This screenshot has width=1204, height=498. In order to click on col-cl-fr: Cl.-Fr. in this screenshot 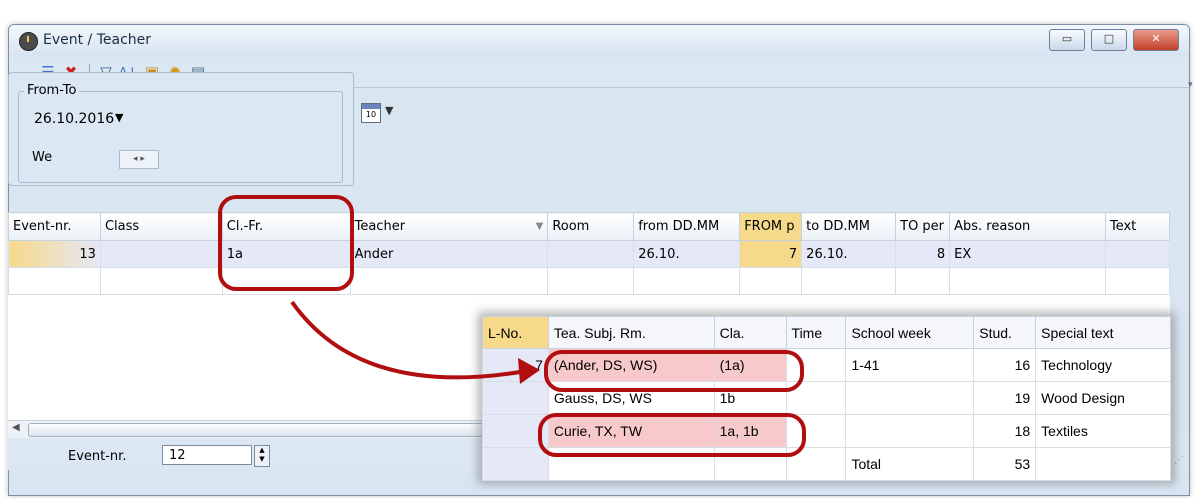, I will do `click(286, 226)`.